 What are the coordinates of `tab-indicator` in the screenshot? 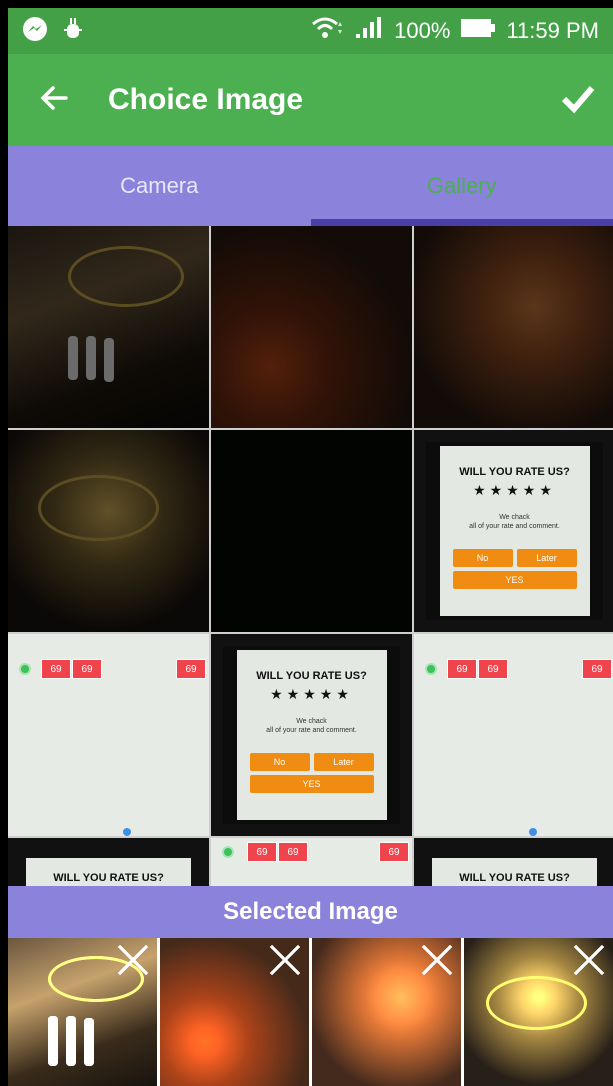 It's located at (461, 222).